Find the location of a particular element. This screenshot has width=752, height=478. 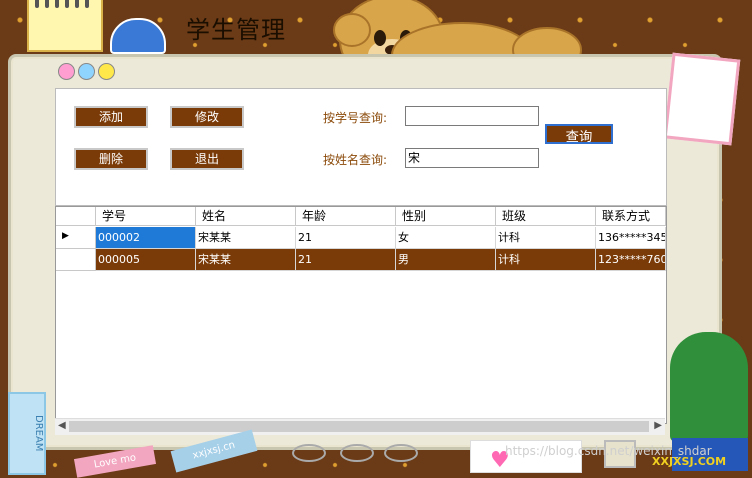

prev-oval-icon is located at coordinates (309, 453).